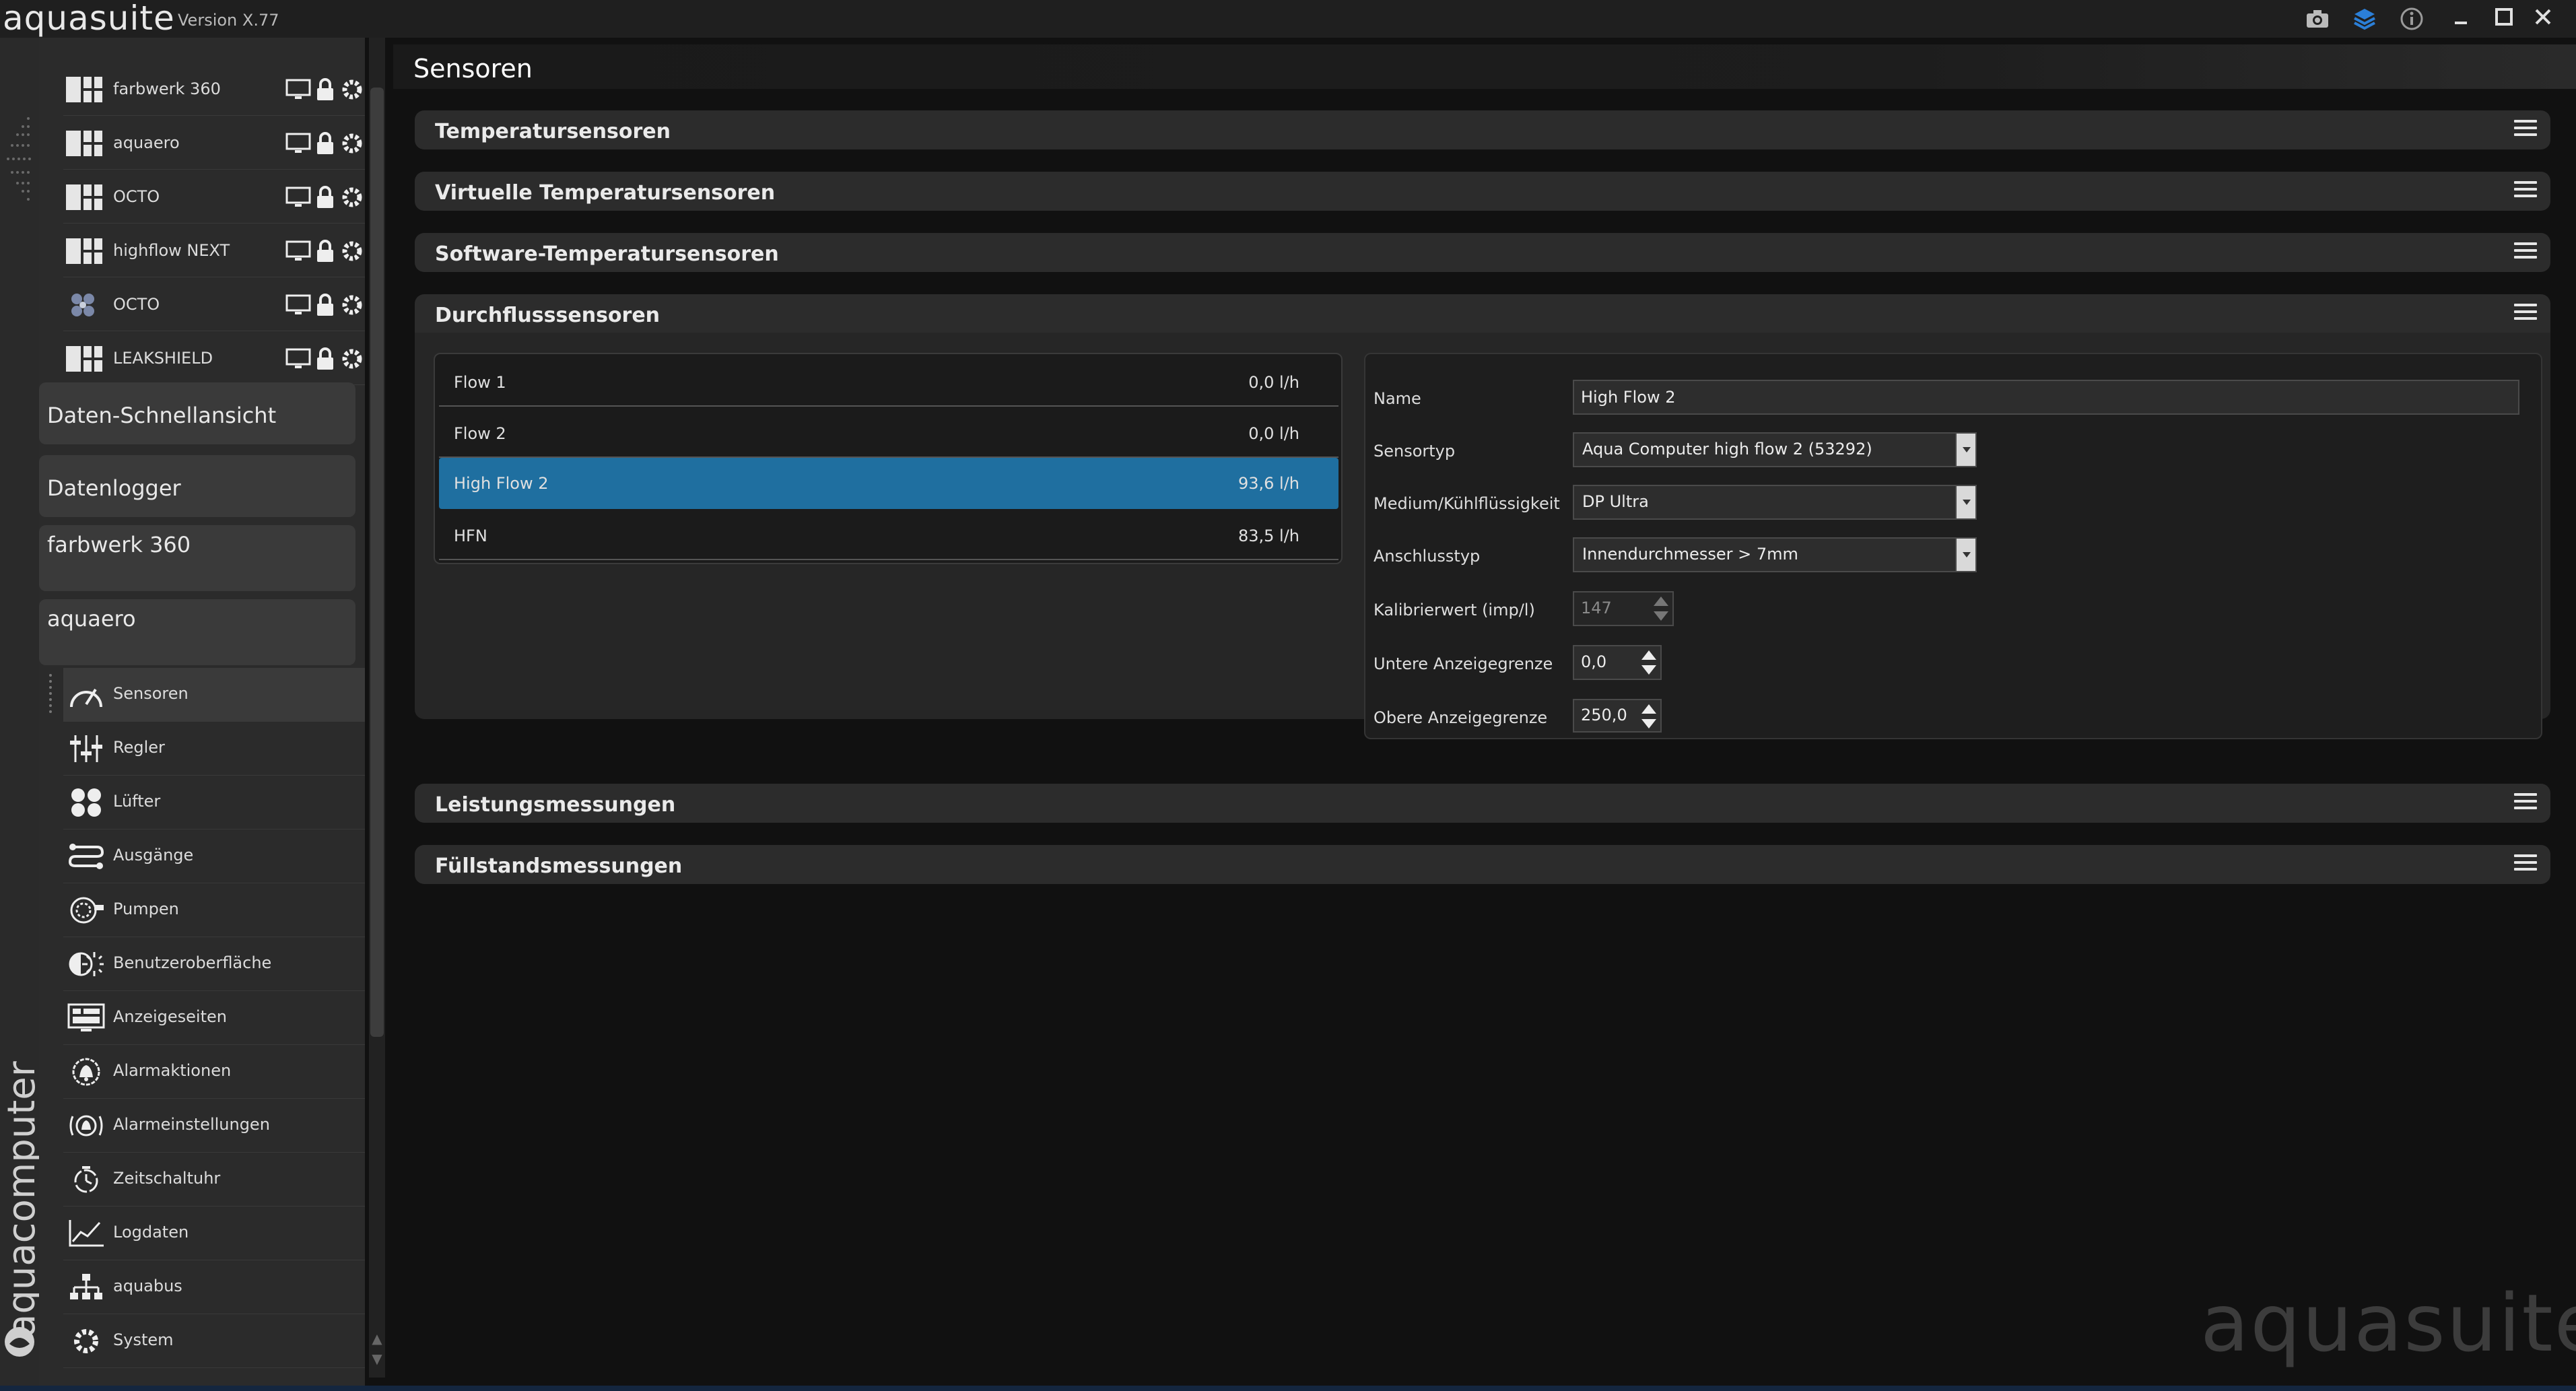  What do you see at coordinates (888, 483) in the screenshot?
I see `flow-list-item-selected: High Flow 2 93,6 l/h` at bounding box center [888, 483].